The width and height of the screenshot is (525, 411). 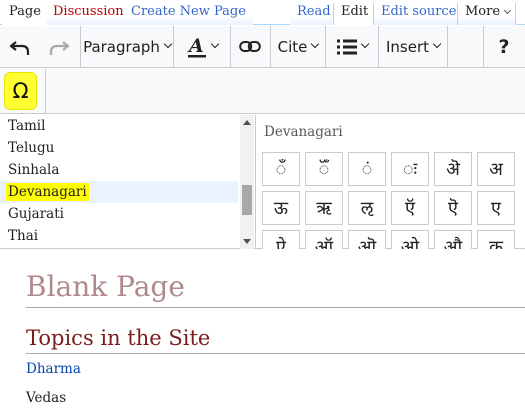 What do you see at coordinates (119, 214) in the screenshot?
I see `language-item-gujarati: Gujarati` at bounding box center [119, 214].